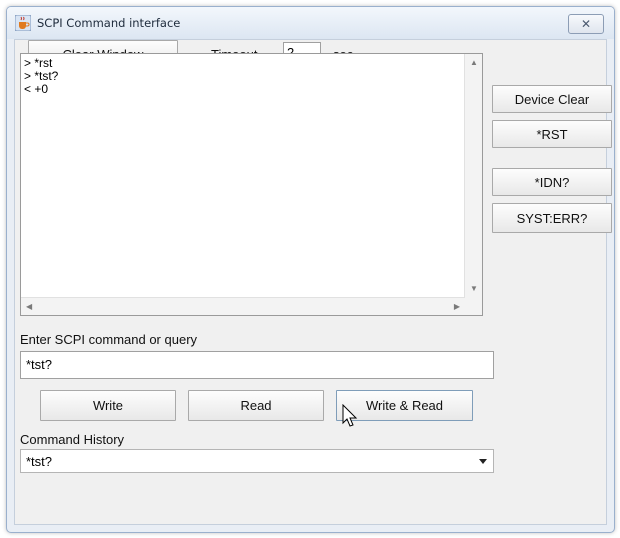  I want to click on syst-err-button: SYST:ERR?, so click(552, 218).